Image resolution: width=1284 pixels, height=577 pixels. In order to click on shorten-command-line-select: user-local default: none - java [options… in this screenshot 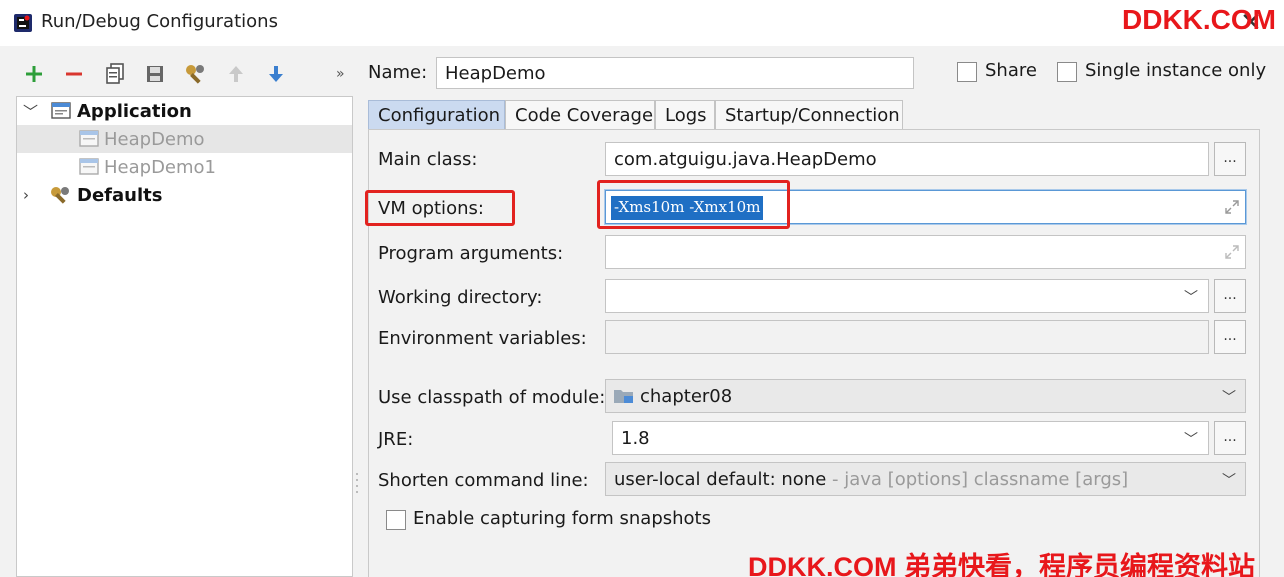, I will do `click(925, 479)`.